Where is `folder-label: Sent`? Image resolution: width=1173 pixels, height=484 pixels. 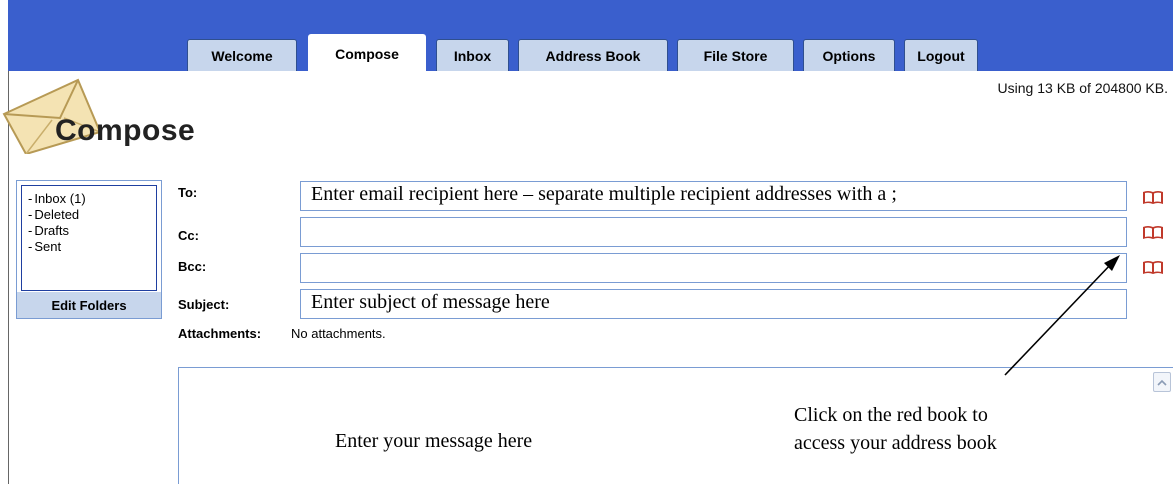
folder-label: Sent is located at coordinates (48, 246).